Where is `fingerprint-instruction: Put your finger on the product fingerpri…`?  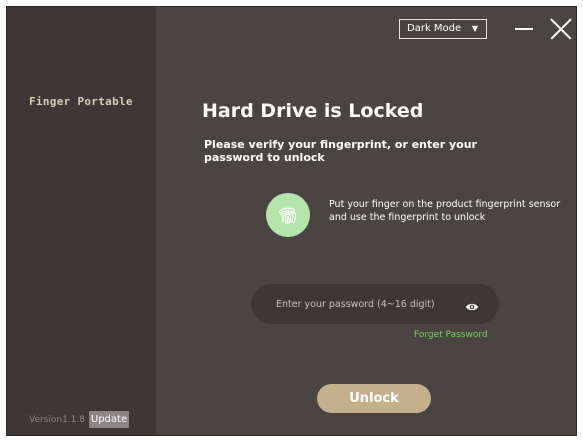
fingerprint-instruction: Put your finger on the product fingerpri… is located at coordinates (445, 211).